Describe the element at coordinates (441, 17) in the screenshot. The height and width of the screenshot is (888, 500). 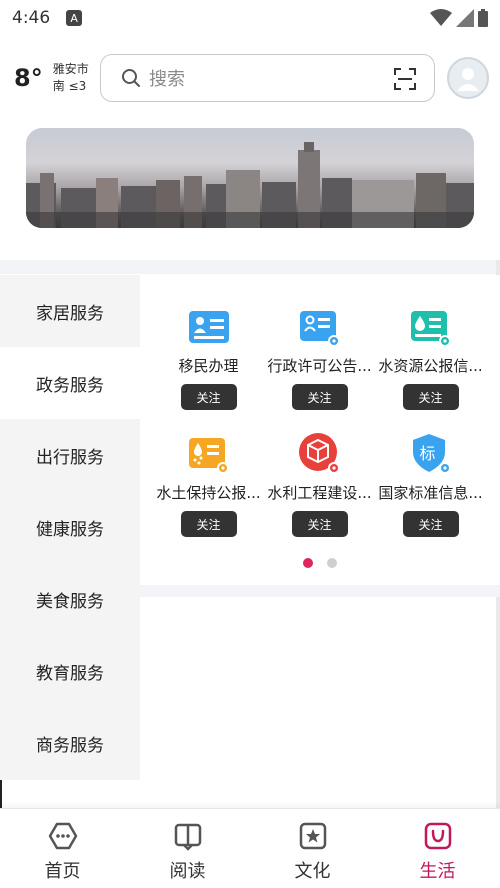
I see `wifi-icon` at that location.